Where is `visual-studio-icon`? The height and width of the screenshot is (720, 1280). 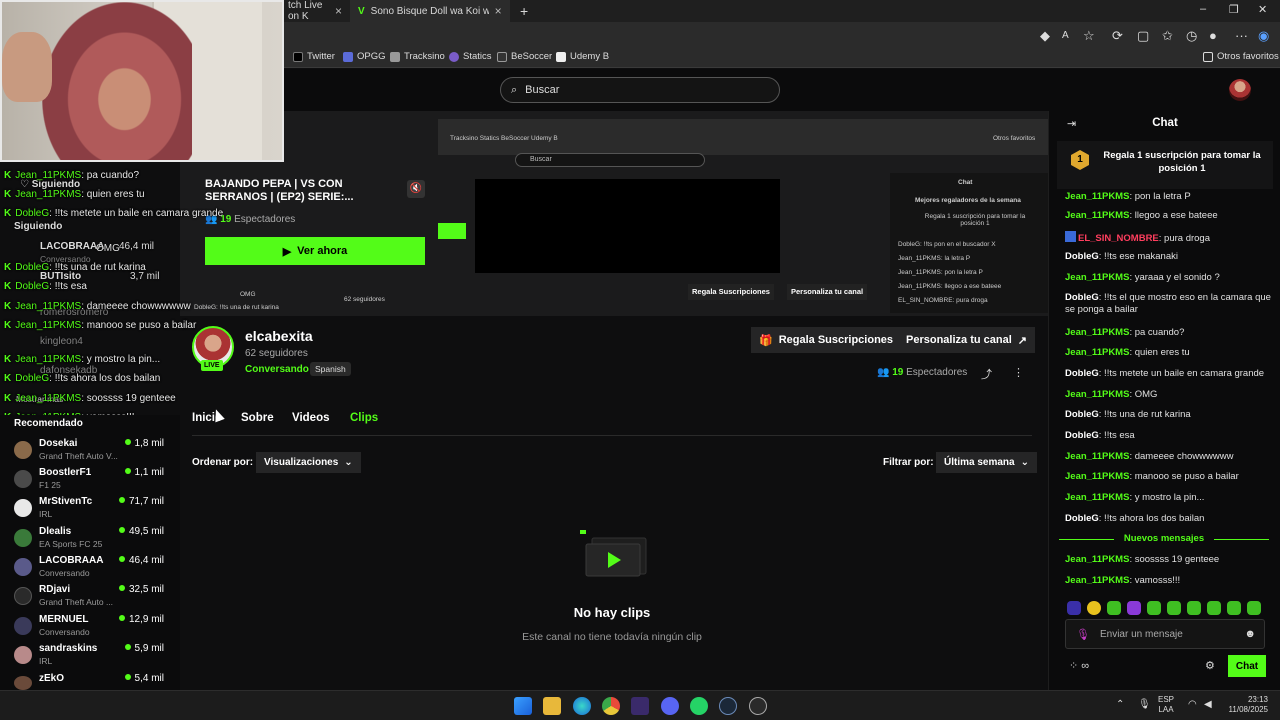 visual-studio-icon is located at coordinates (640, 706).